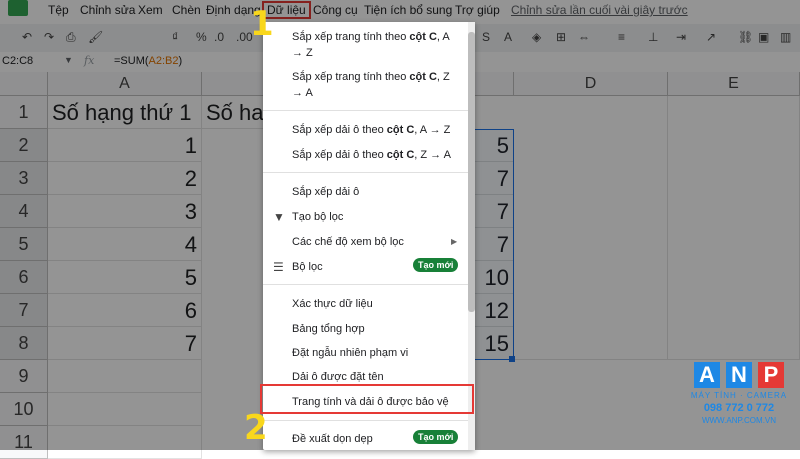  Describe the element at coordinates (369, 305) in the screenshot. I see `menu-data-validation: Xác thực dữ liệu` at that location.